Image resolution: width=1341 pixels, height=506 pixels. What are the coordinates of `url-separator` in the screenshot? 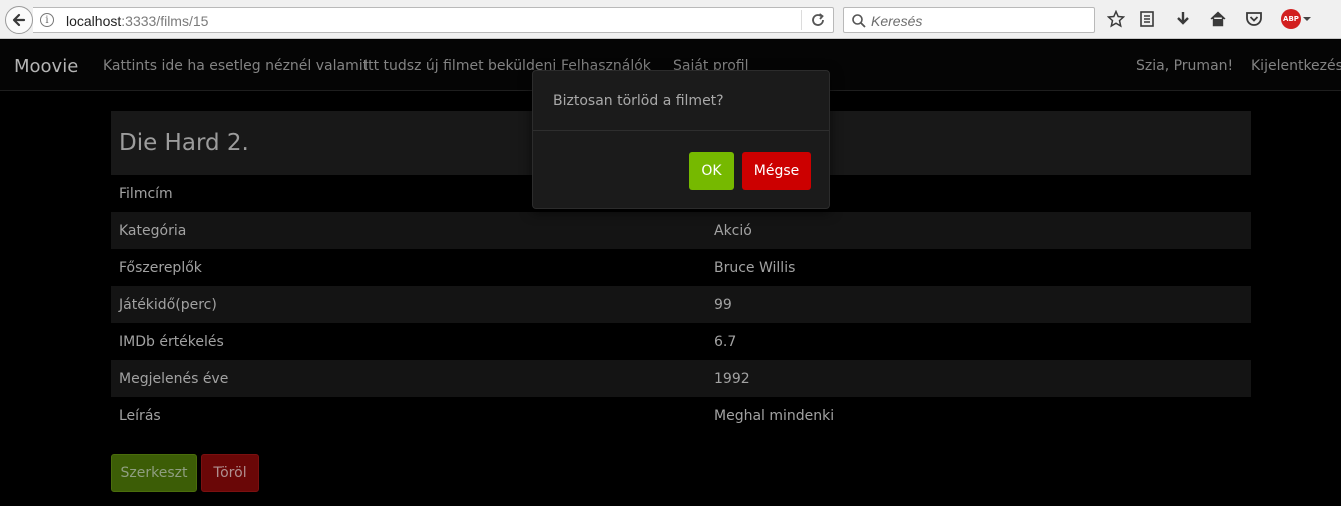 It's located at (801, 20).